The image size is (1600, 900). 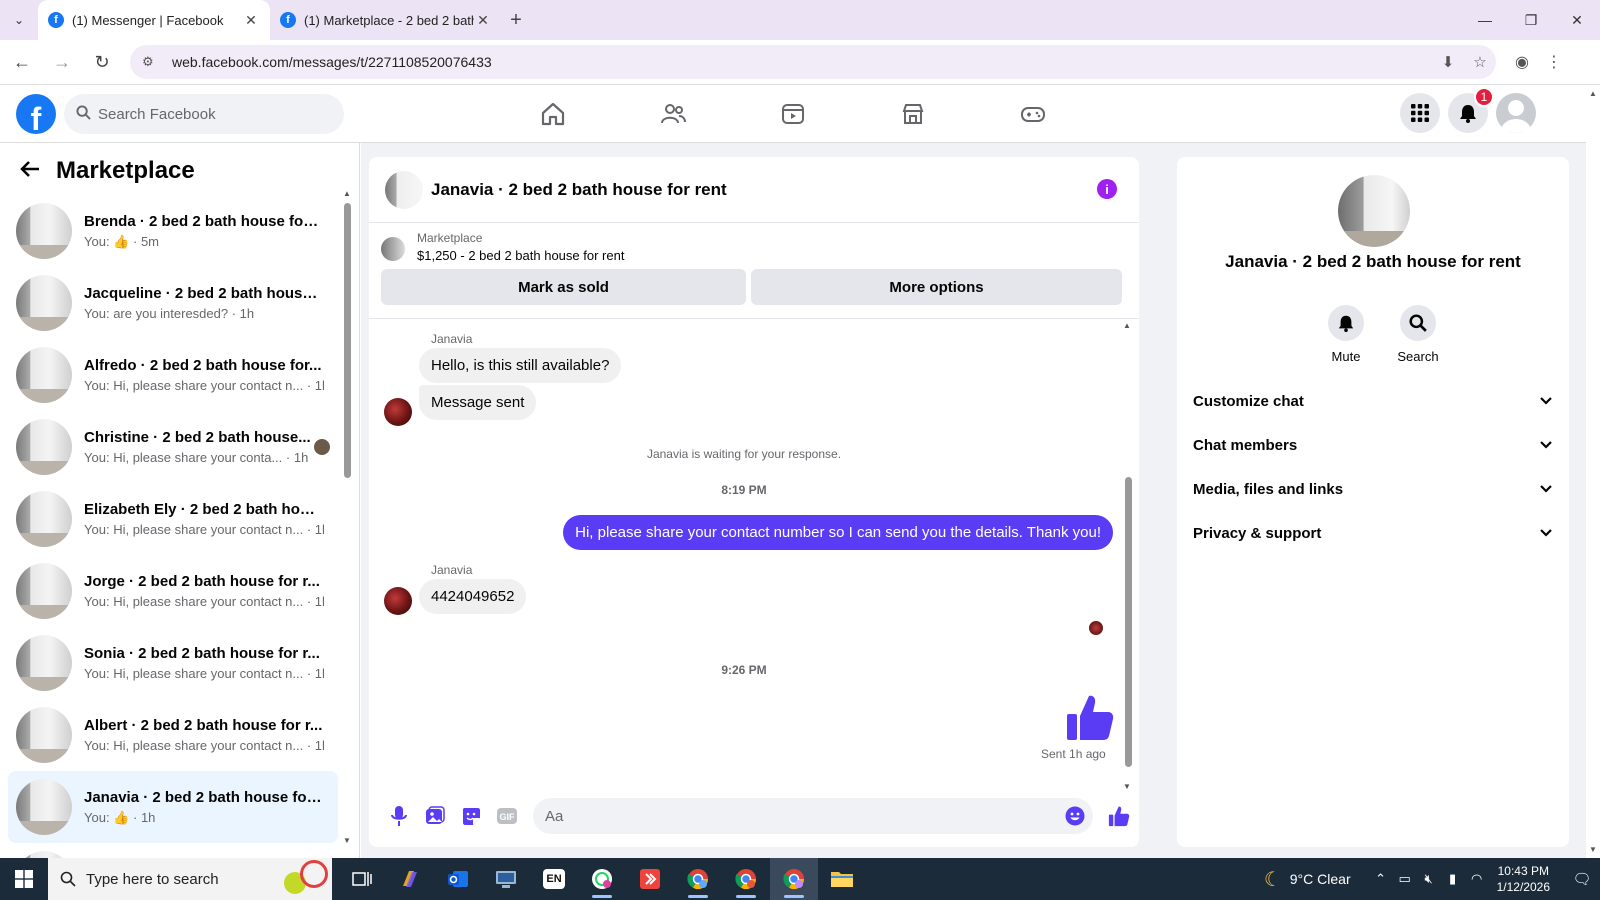 I want to click on facebook-logo-icon: f, so click(x=36, y=114).